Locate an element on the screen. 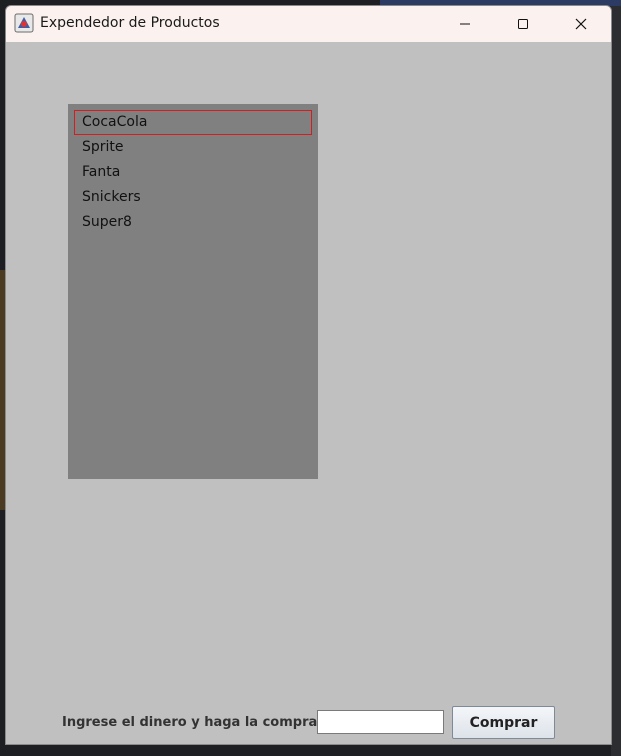 This screenshot has width=621, height=756. close-icon is located at coordinates (581, 24).